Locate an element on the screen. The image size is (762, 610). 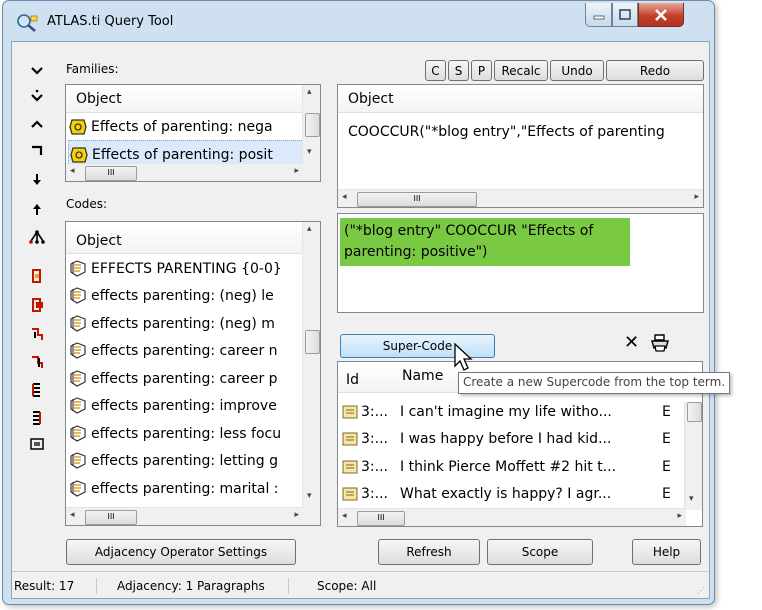
code-item: effects parenting: career p is located at coordinates (186, 378).